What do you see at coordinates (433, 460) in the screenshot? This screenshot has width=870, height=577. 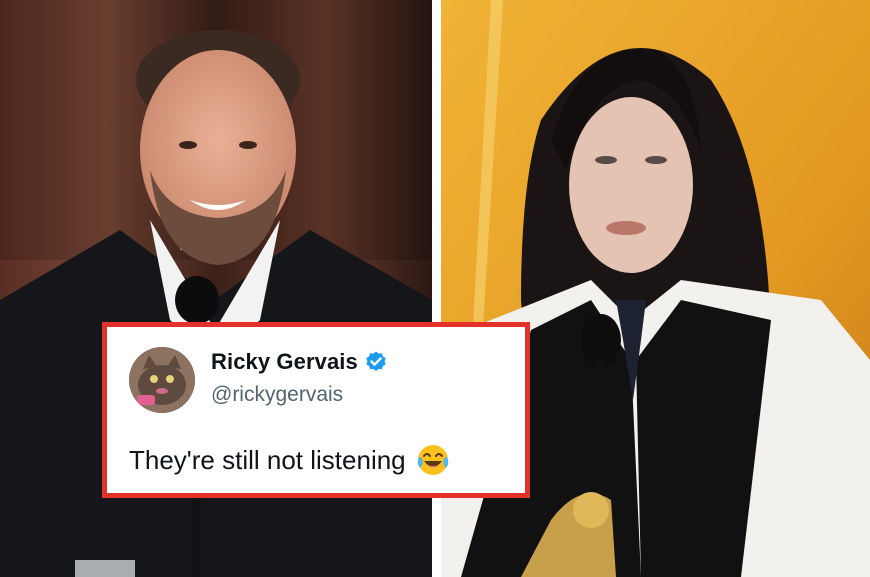 I see `face-with-tears-of-joy-icon` at bounding box center [433, 460].